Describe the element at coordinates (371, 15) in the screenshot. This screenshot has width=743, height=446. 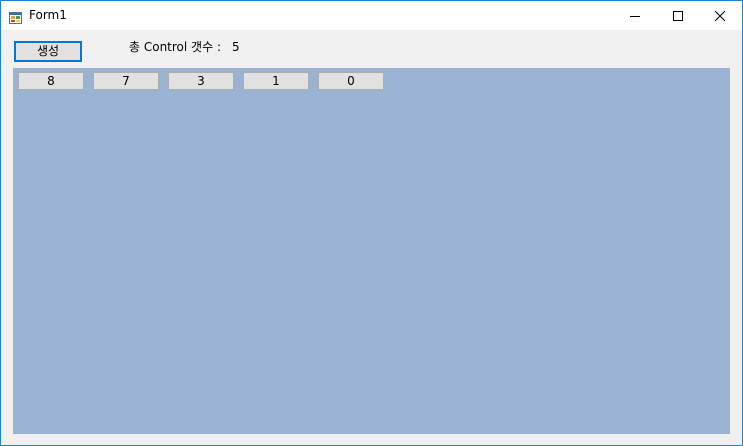
I see `title-bar: Form1` at that location.